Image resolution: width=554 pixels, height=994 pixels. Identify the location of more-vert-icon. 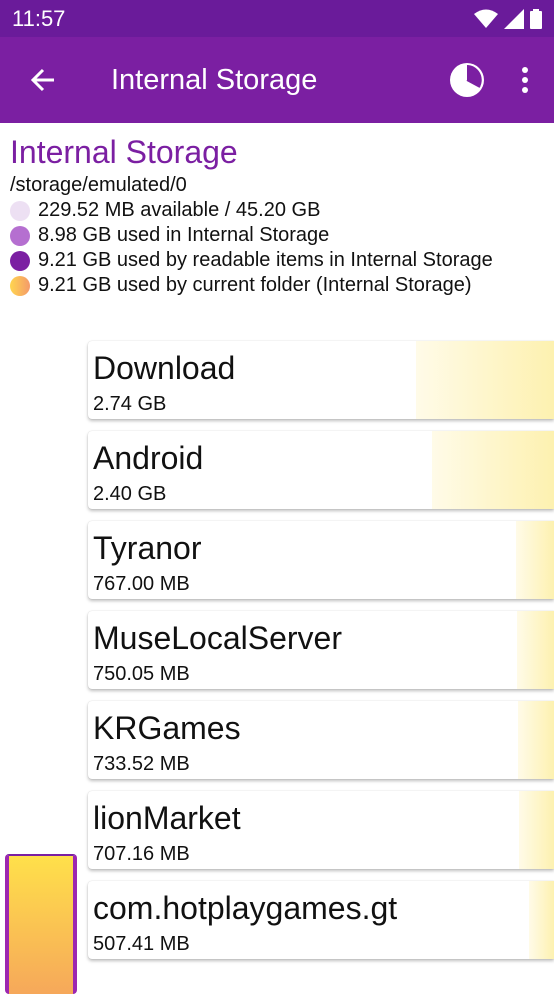
(525, 80).